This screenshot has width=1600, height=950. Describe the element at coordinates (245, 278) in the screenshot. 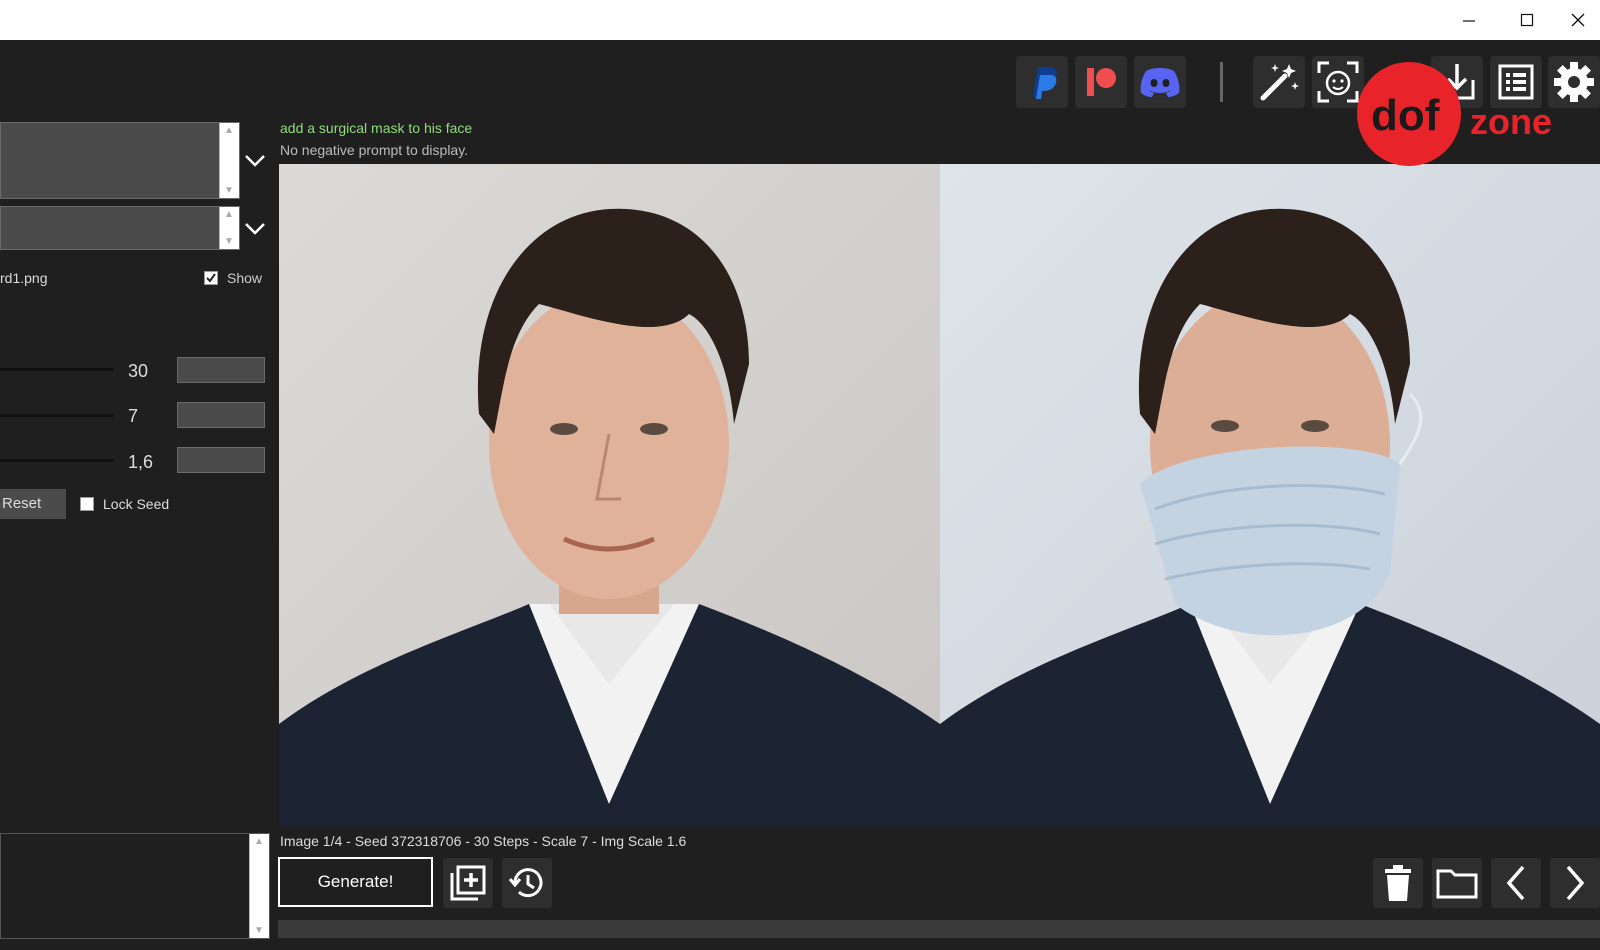

I see `show-label: Show` at that location.